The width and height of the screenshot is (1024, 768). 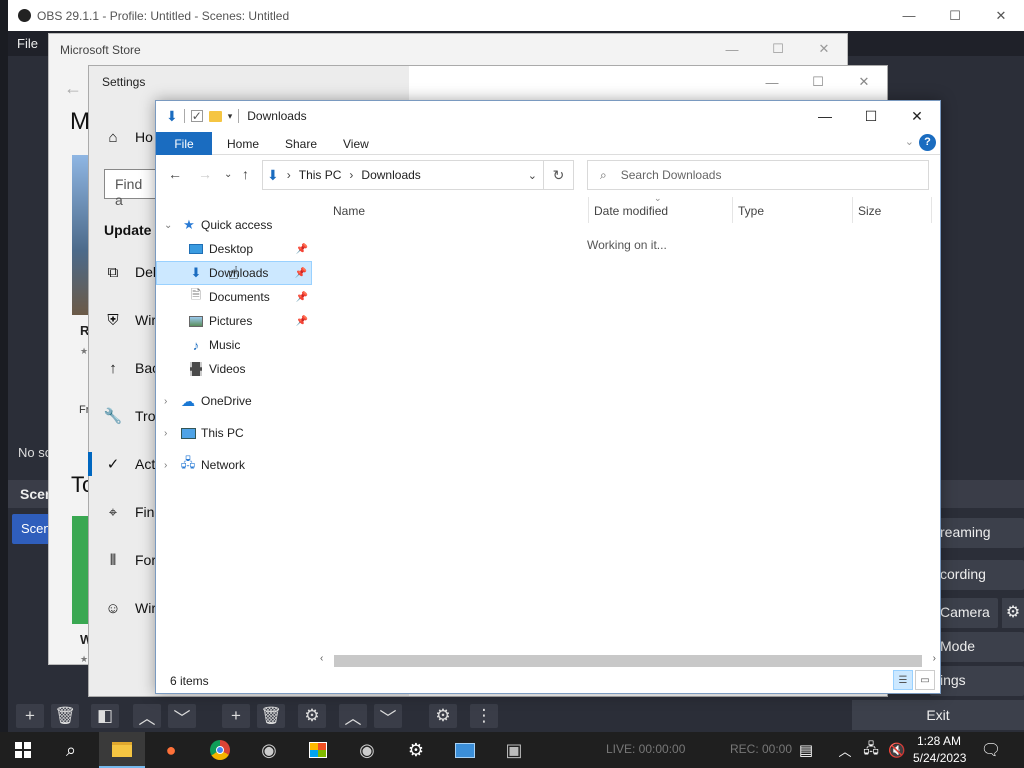 I want to click on forward-arrow-icon: →, so click(x=205, y=174).